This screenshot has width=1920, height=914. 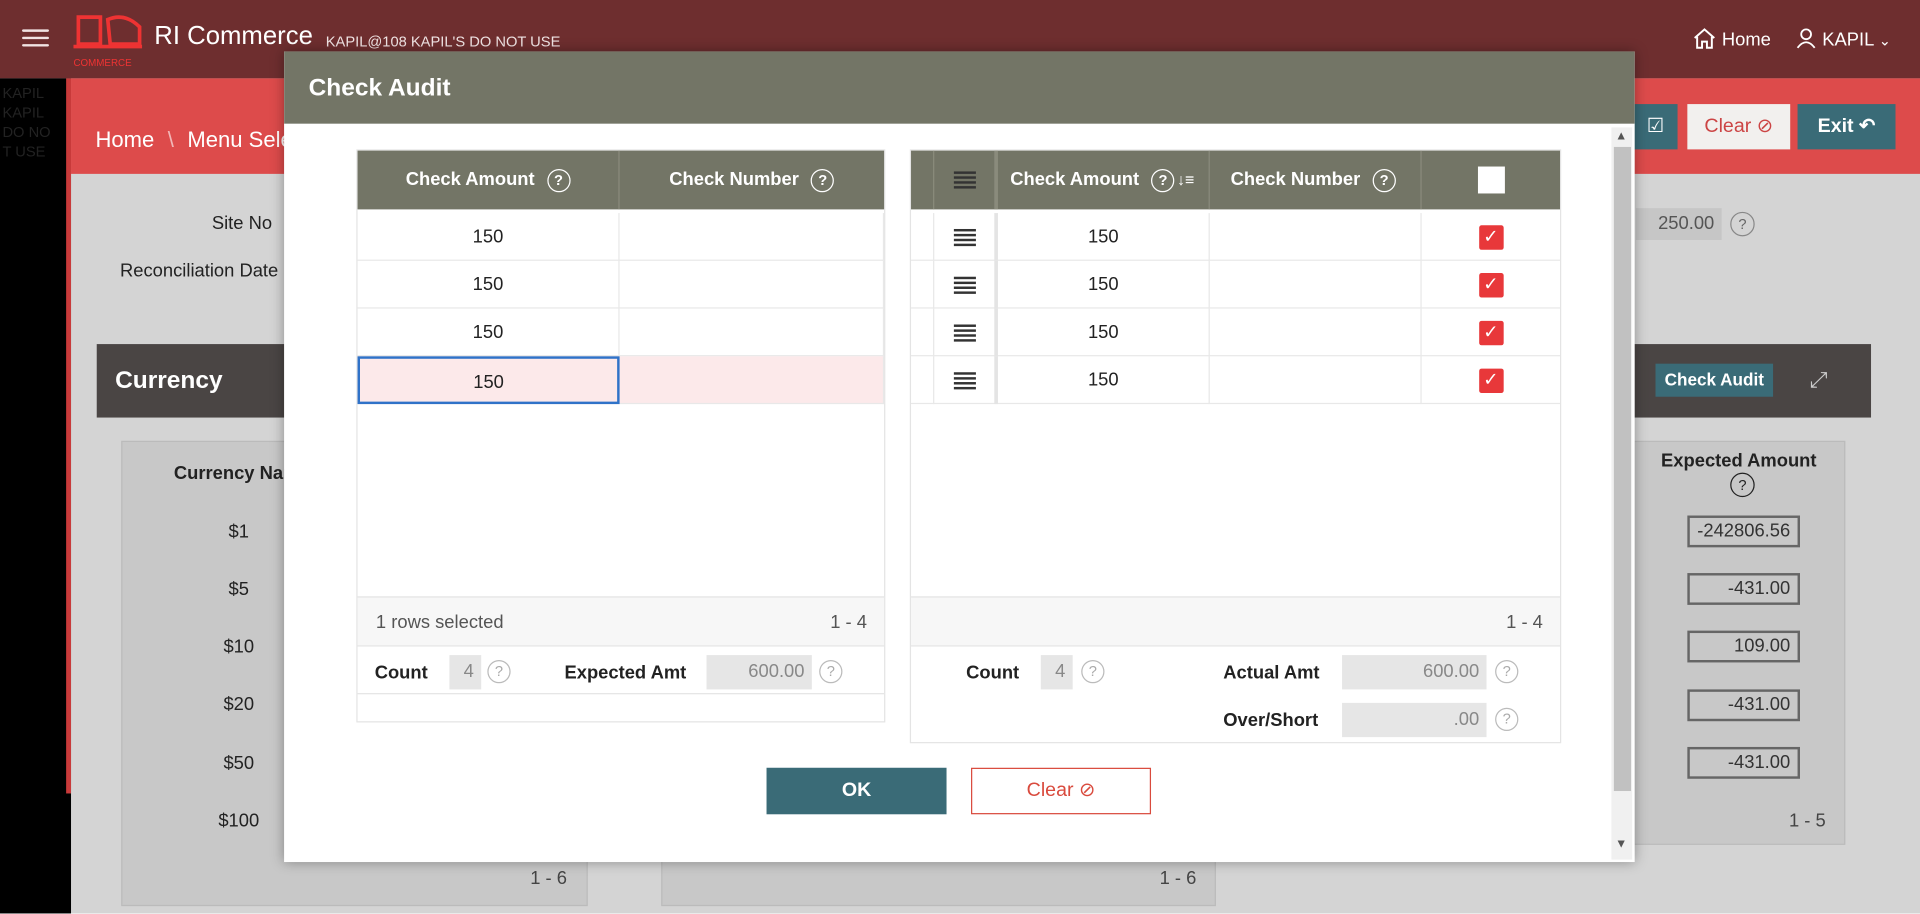 I want to click on scroll-down-icon: ▼, so click(x=1621, y=844).